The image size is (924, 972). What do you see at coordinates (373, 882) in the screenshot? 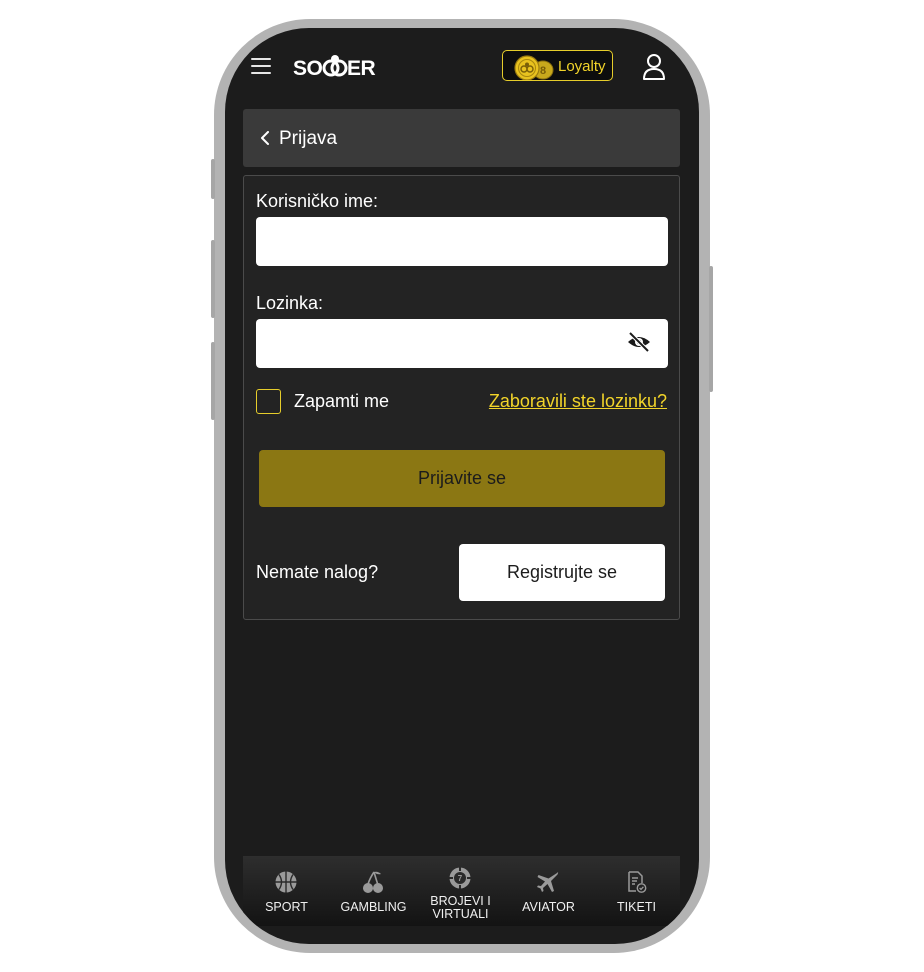
I see `cherries-icon` at bounding box center [373, 882].